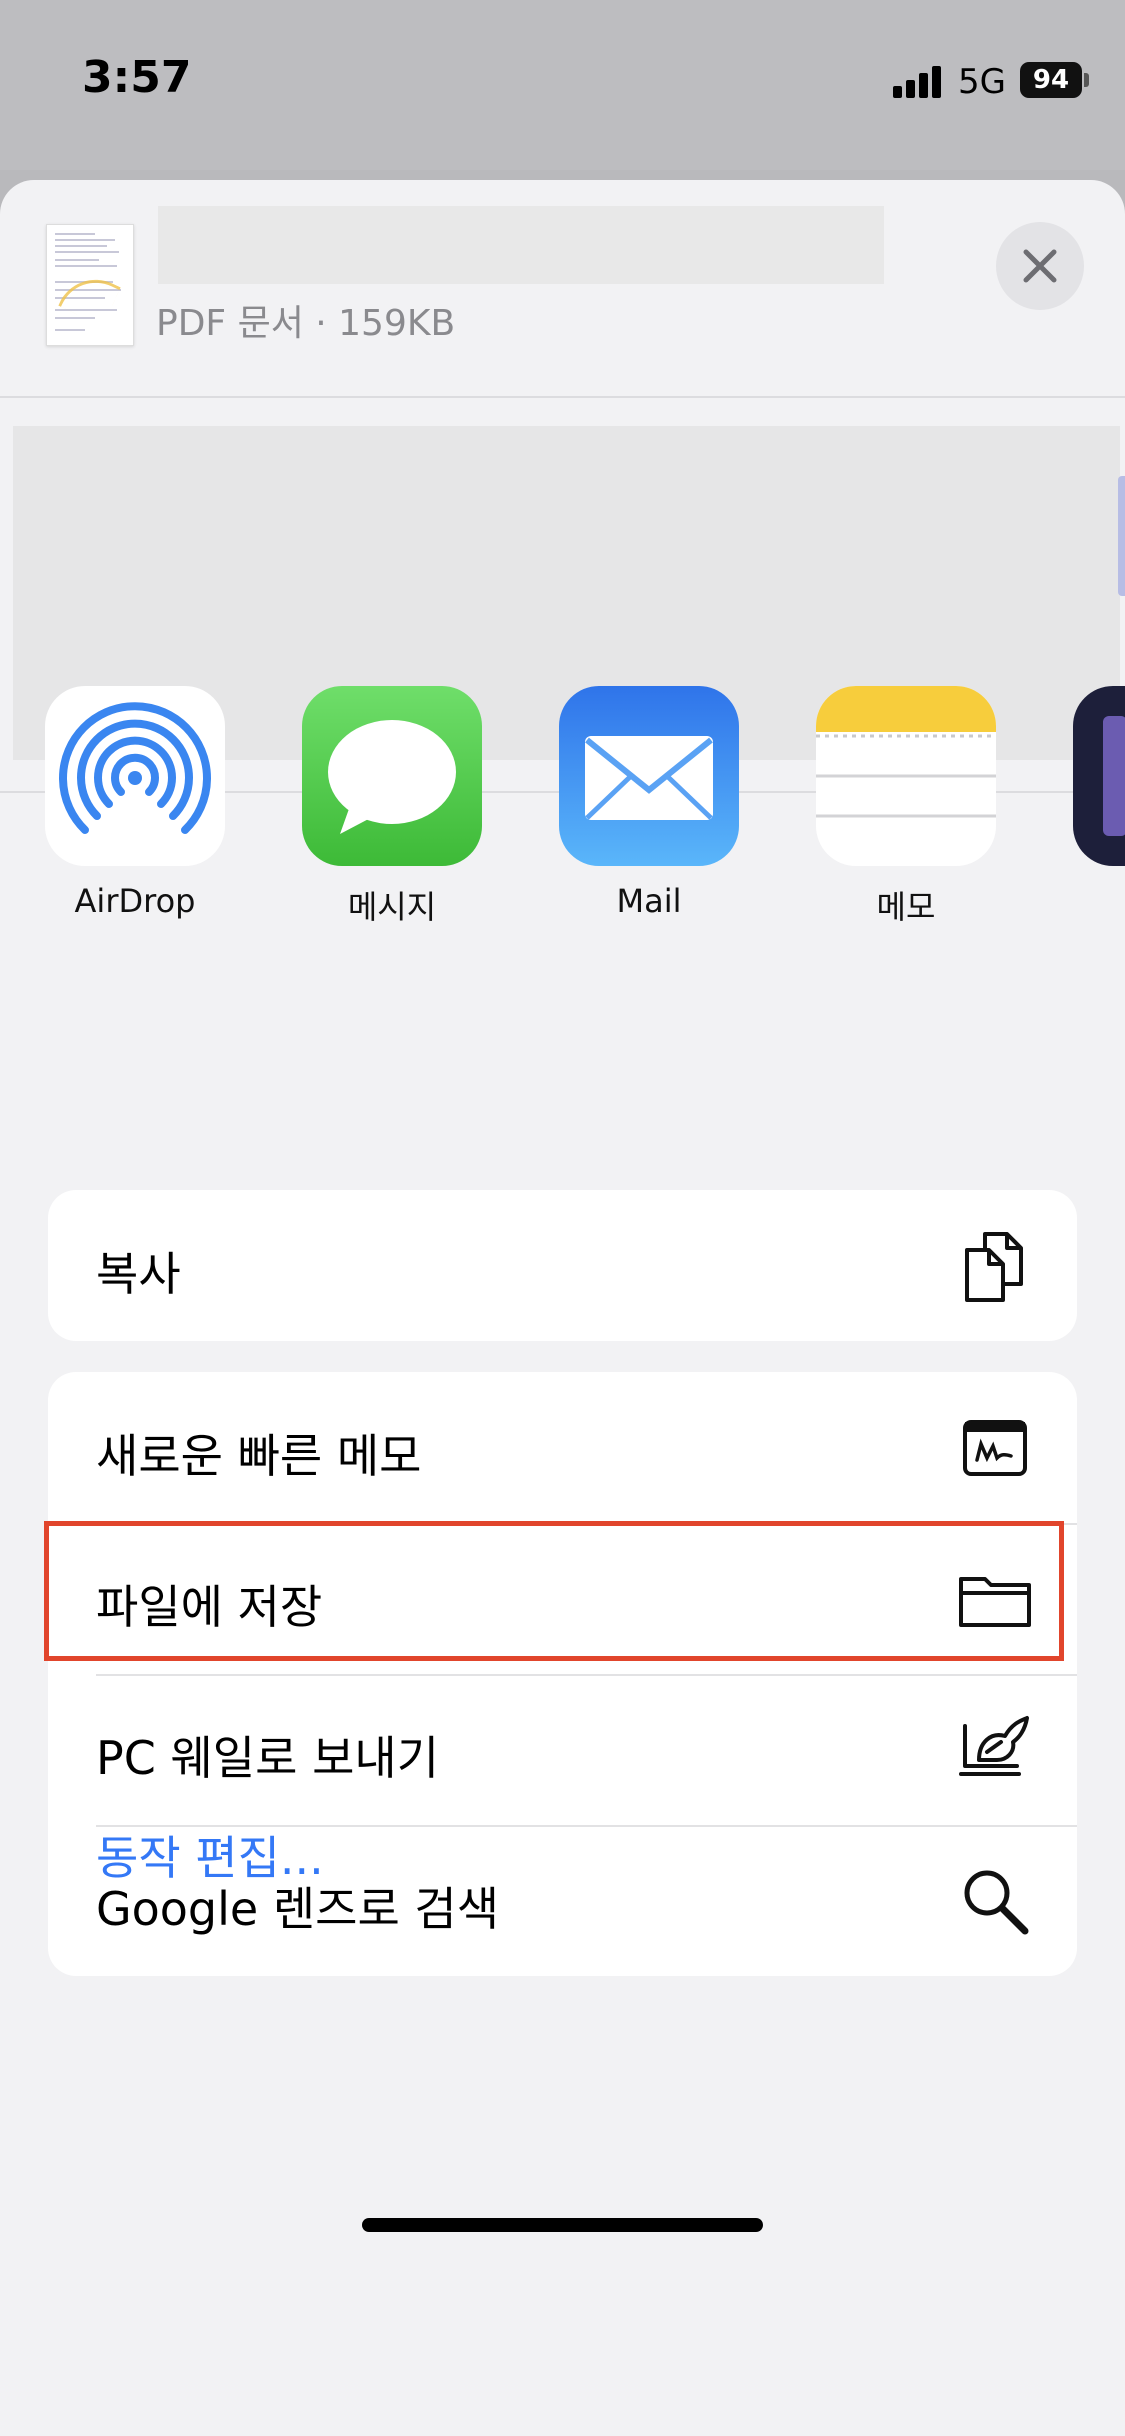 This screenshot has width=1125, height=2436. What do you see at coordinates (562, 1598) in the screenshot?
I see `action-save-to-files: 파일에 저장` at bounding box center [562, 1598].